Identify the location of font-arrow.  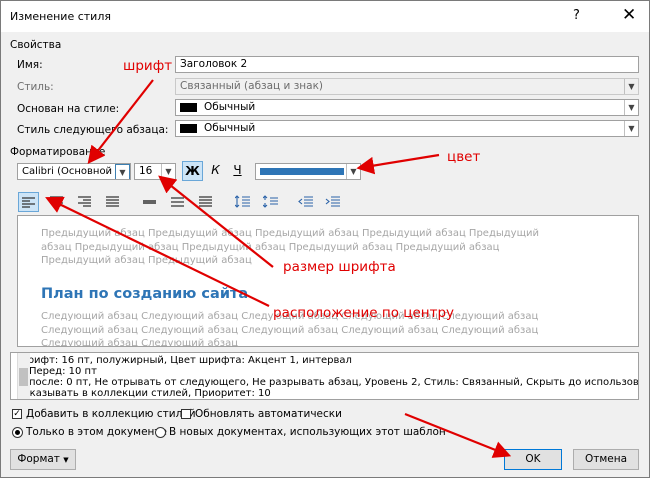
(120, 121).